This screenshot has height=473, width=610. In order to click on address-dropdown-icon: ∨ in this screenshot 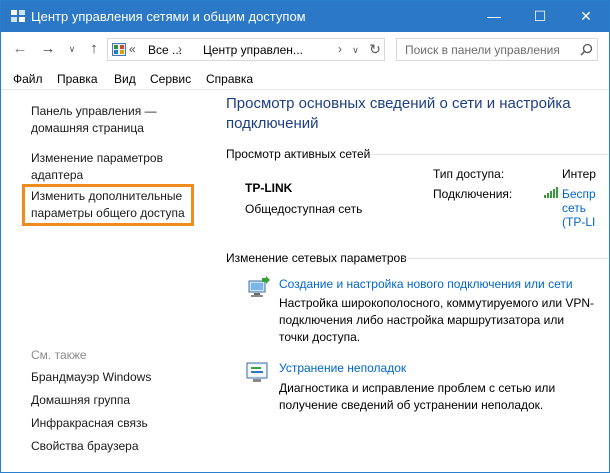, I will do `click(355, 50)`.